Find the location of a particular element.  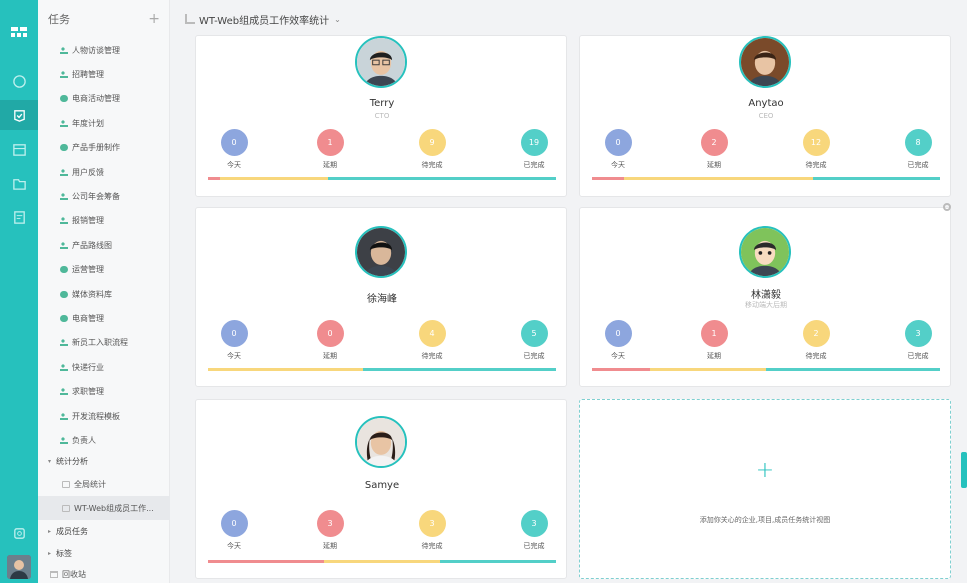

pending-segment is located at coordinates (382, 561).